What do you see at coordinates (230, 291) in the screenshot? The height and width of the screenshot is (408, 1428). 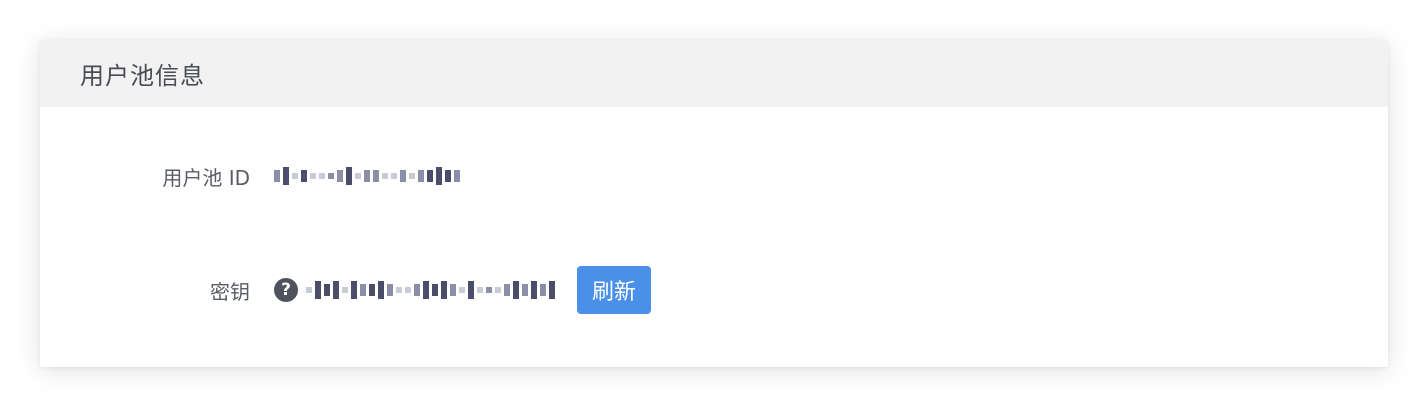 I see `secret-label: 密钥` at bounding box center [230, 291].